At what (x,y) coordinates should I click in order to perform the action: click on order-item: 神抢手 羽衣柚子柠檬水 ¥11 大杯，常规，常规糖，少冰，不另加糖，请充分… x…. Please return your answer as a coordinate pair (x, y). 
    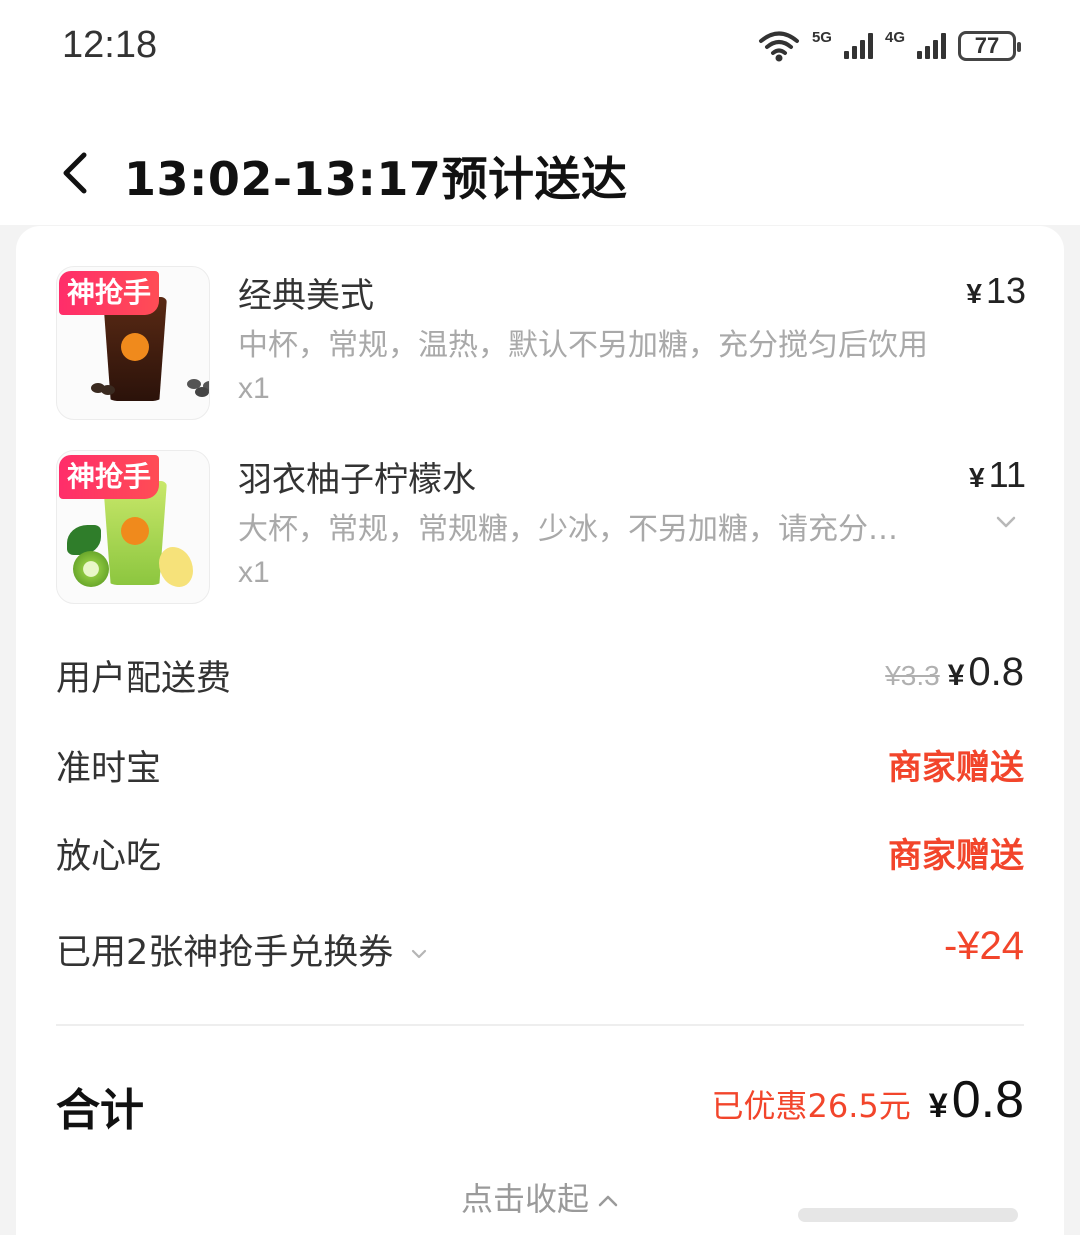
    Looking at the image, I should click on (541, 530).